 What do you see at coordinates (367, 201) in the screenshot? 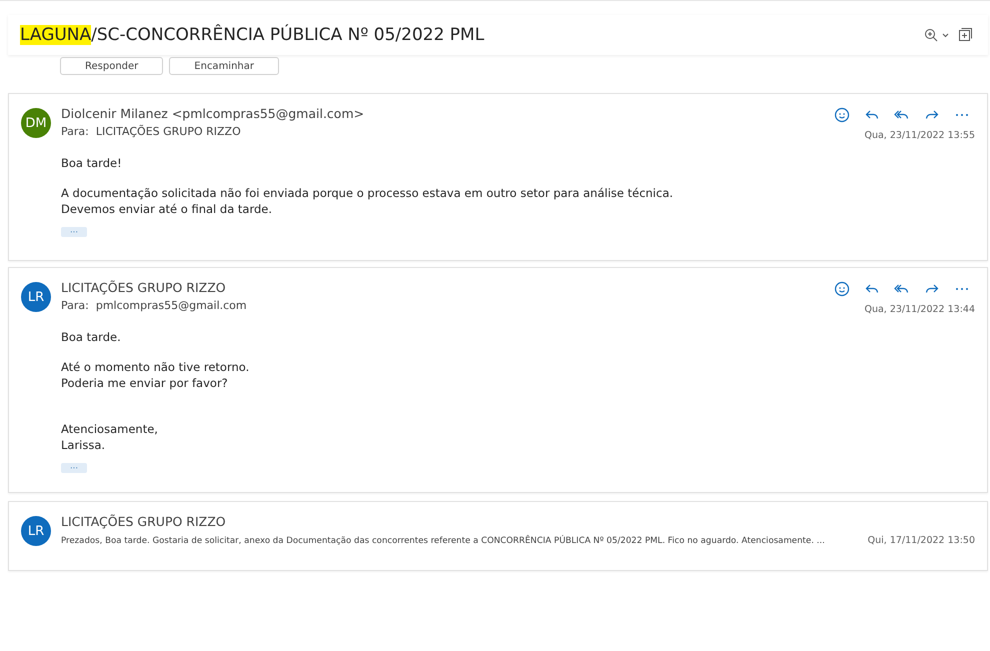
I see `message-paragraph: A documentação solicitada não foi enviada porque o processo estava em outro setor para análise técnica. Devemos enviar até o final da tarde.` at bounding box center [367, 201].